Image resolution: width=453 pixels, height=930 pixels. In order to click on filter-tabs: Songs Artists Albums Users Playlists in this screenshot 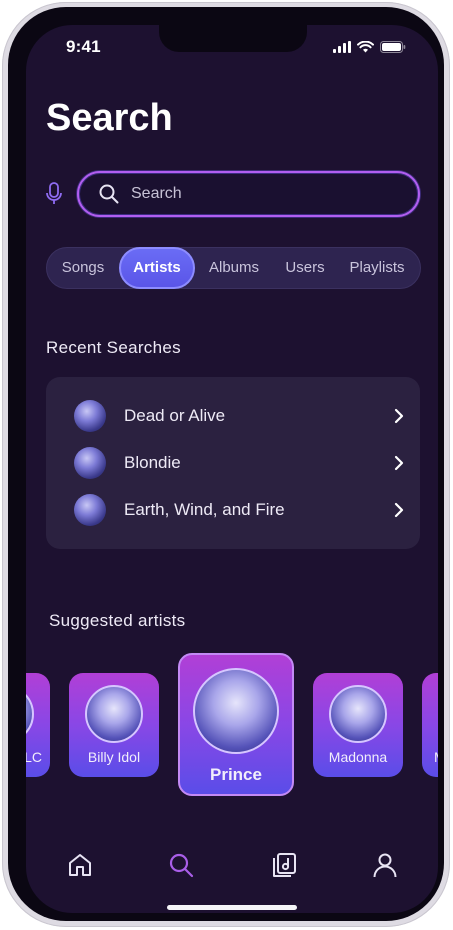, I will do `click(233, 268)`.